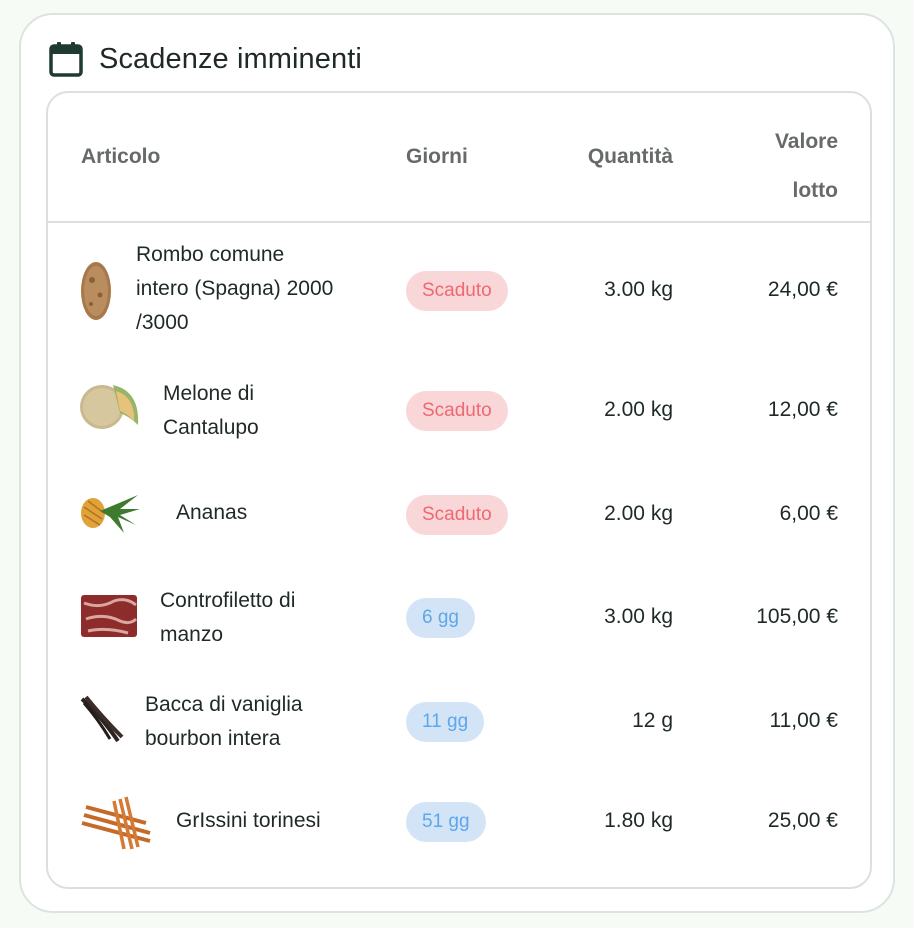 This screenshot has height=928, width=914. I want to click on status-badge: 51 gg, so click(446, 822).